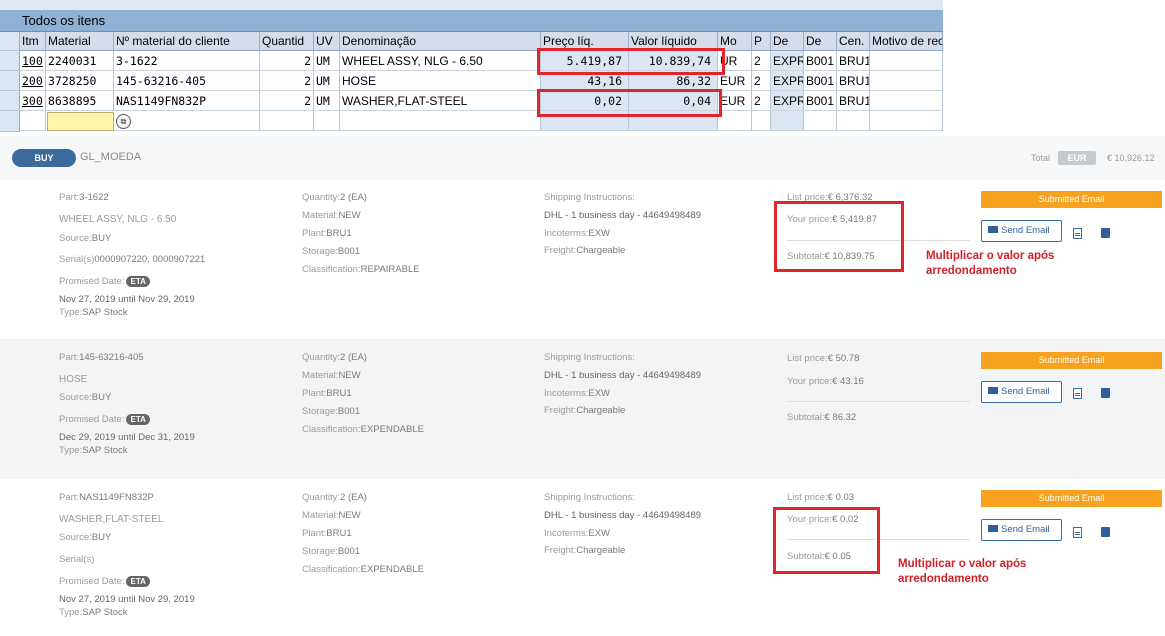  What do you see at coordinates (80, 41) in the screenshot?
I see `col-header-material: Material` at bounding box center [80, 41].